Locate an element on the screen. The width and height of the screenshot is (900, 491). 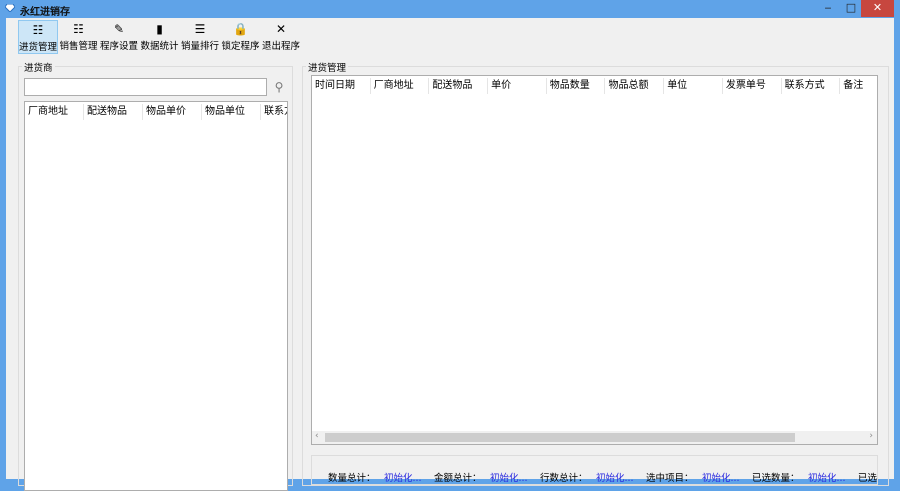
window-title: 永红进销存 is located at coordinates (45, 12).